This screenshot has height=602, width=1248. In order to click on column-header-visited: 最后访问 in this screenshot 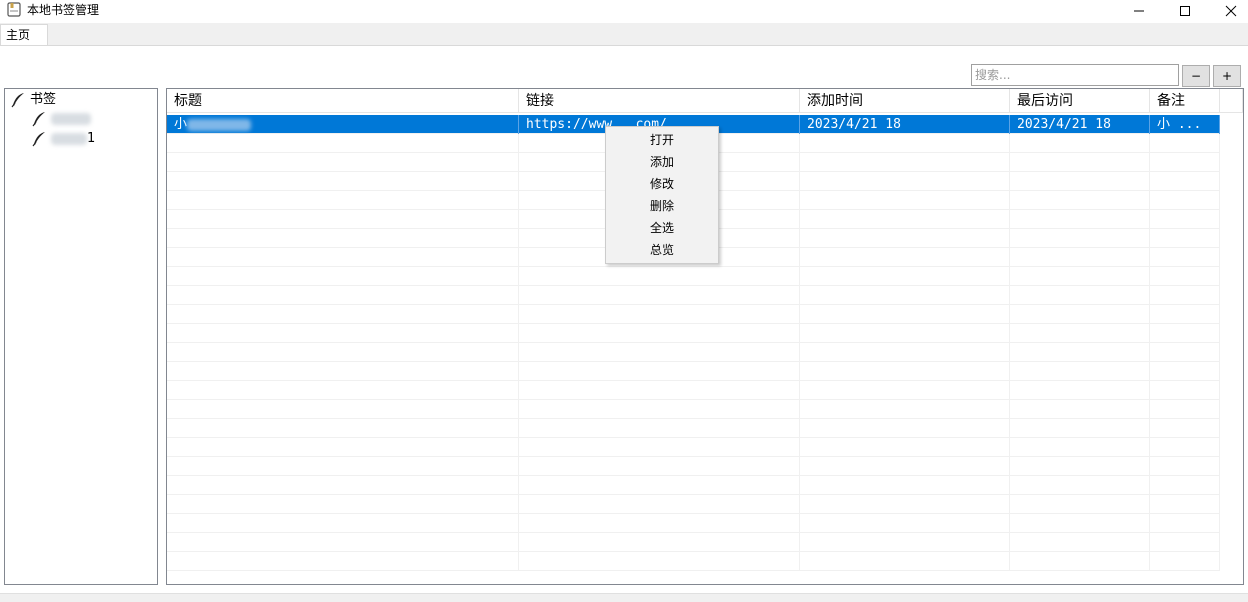, I will do `click(1080, 101)`.